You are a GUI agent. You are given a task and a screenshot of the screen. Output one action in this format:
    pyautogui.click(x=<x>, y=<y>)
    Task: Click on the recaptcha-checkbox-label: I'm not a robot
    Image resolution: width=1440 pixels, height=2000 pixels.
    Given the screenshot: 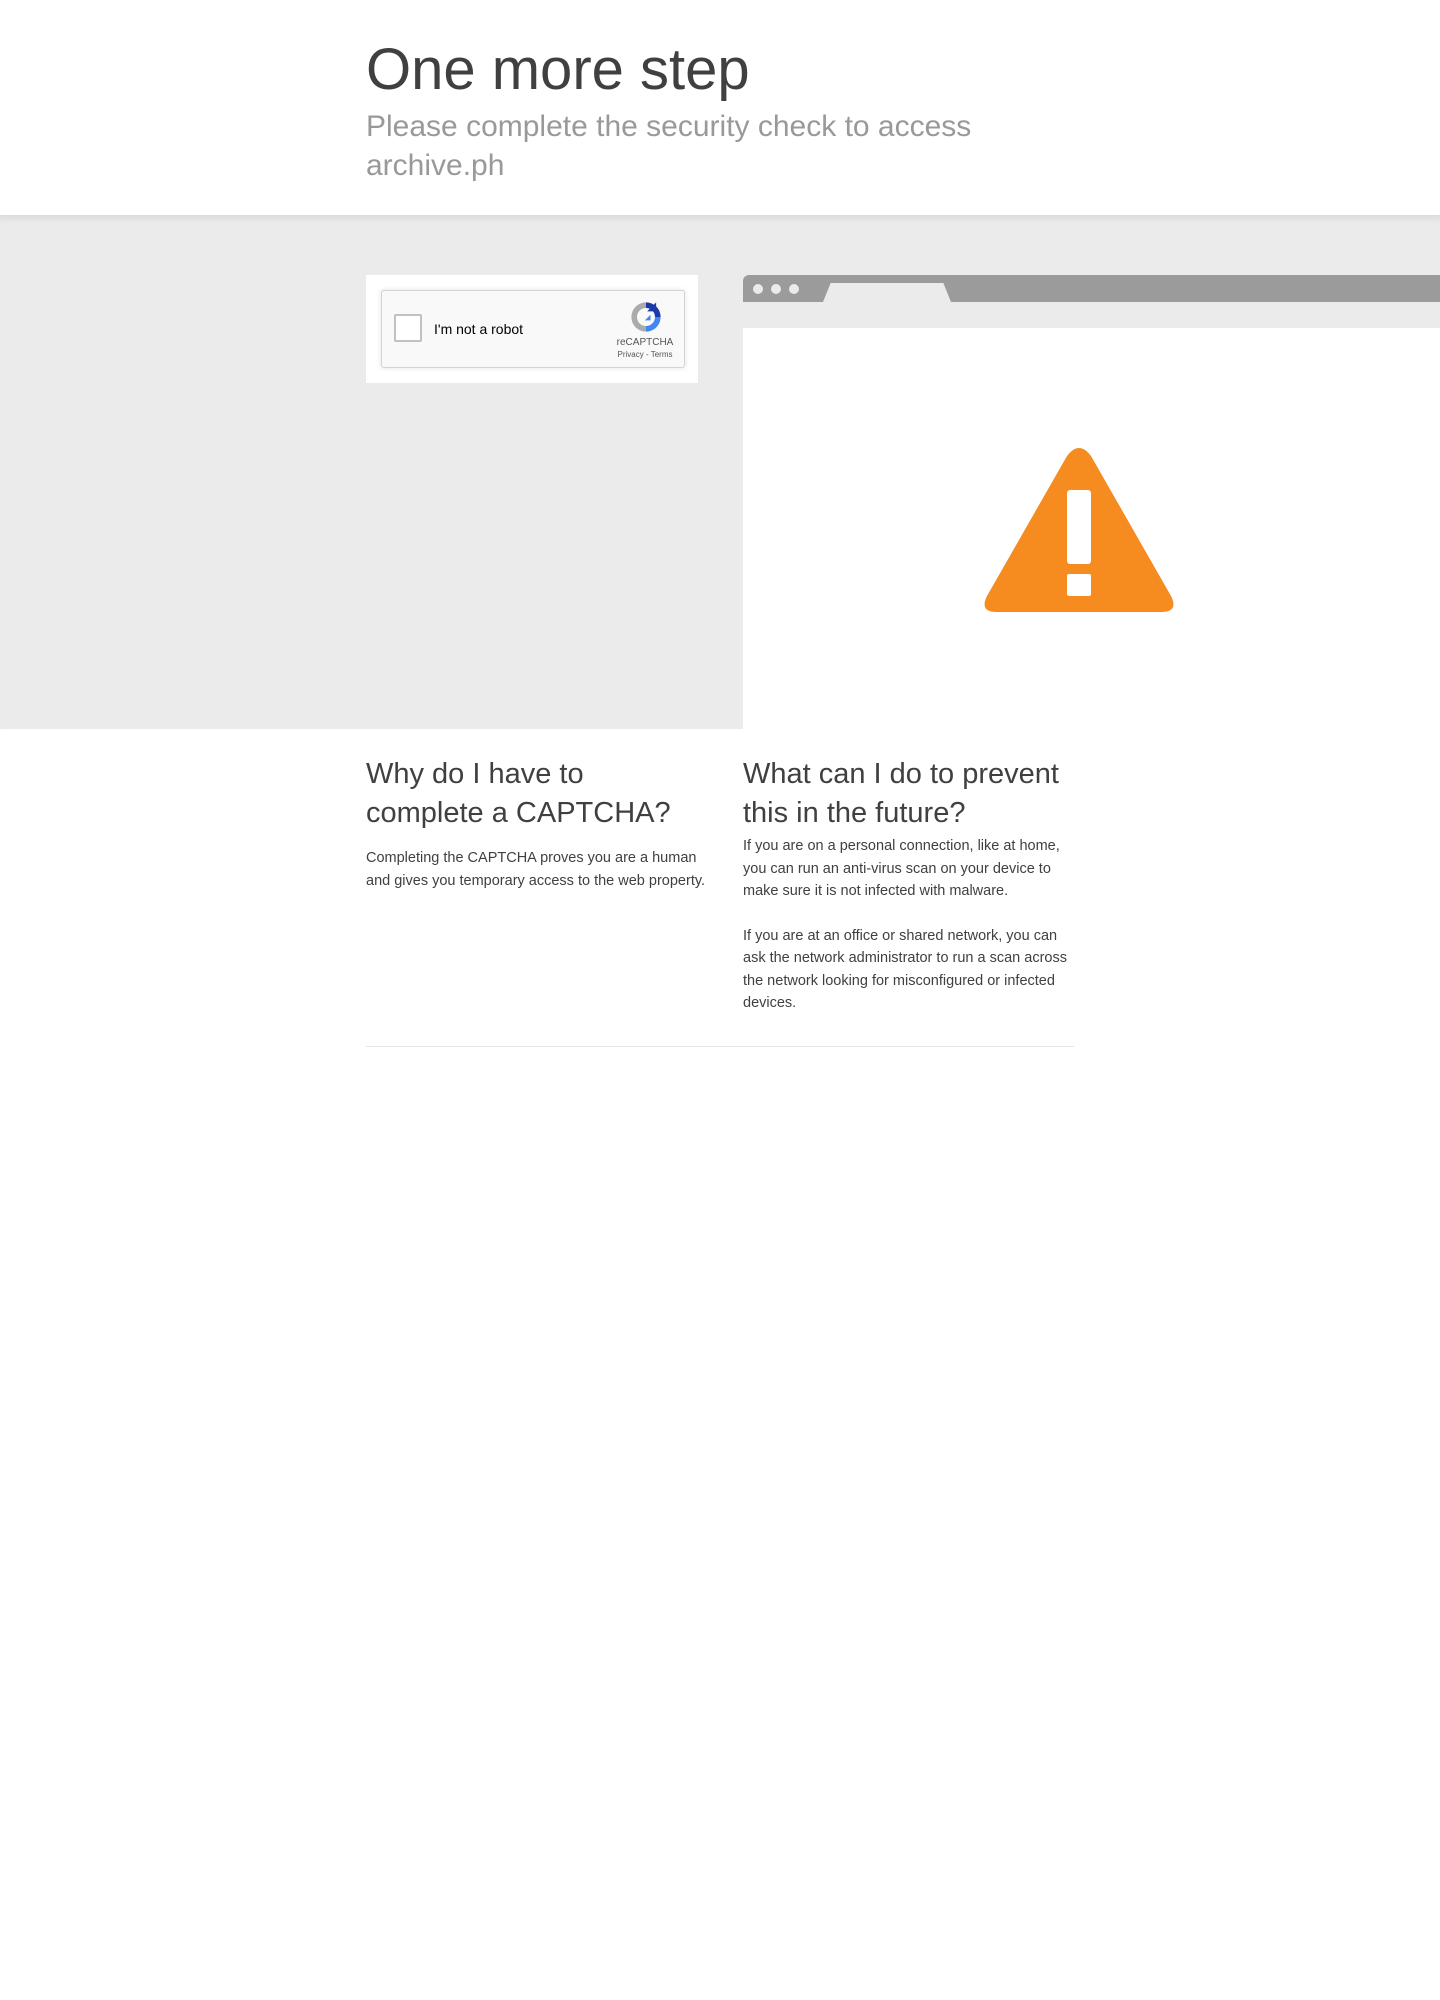 What is the action you would take?
    pyautogui.click(x=479, y=329)
    